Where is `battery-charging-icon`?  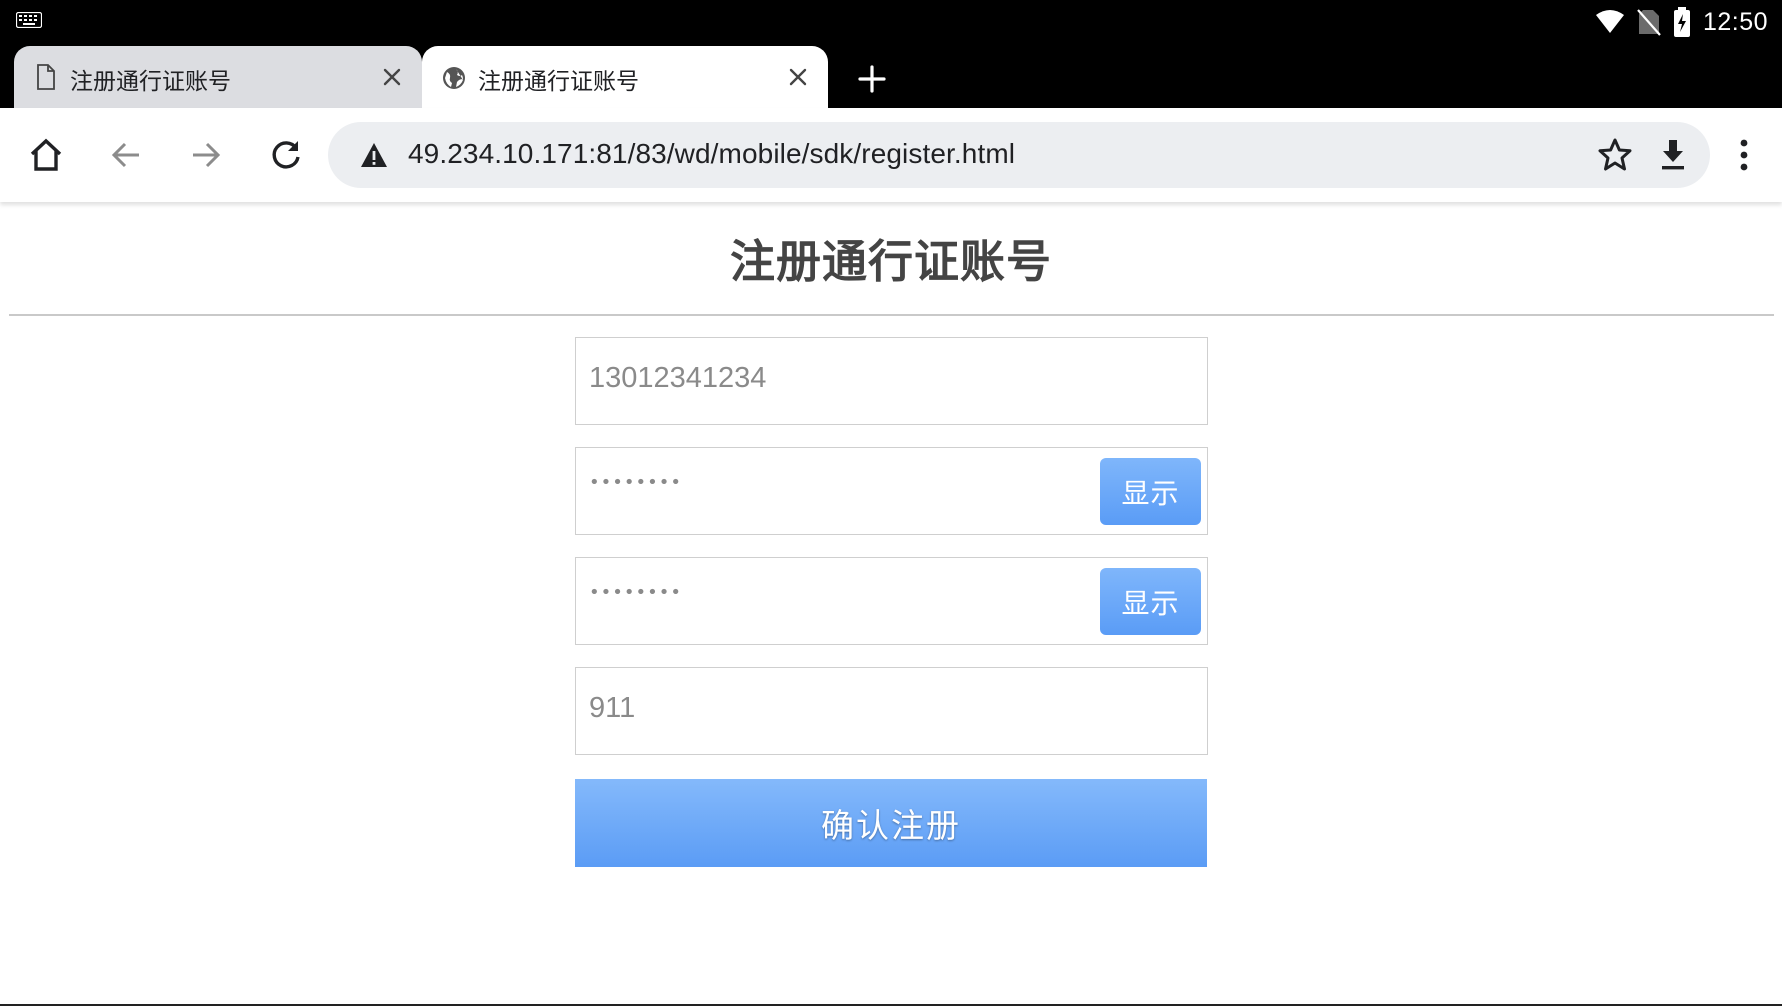
battery-charging-icon is located at coordinates (1681, 22).